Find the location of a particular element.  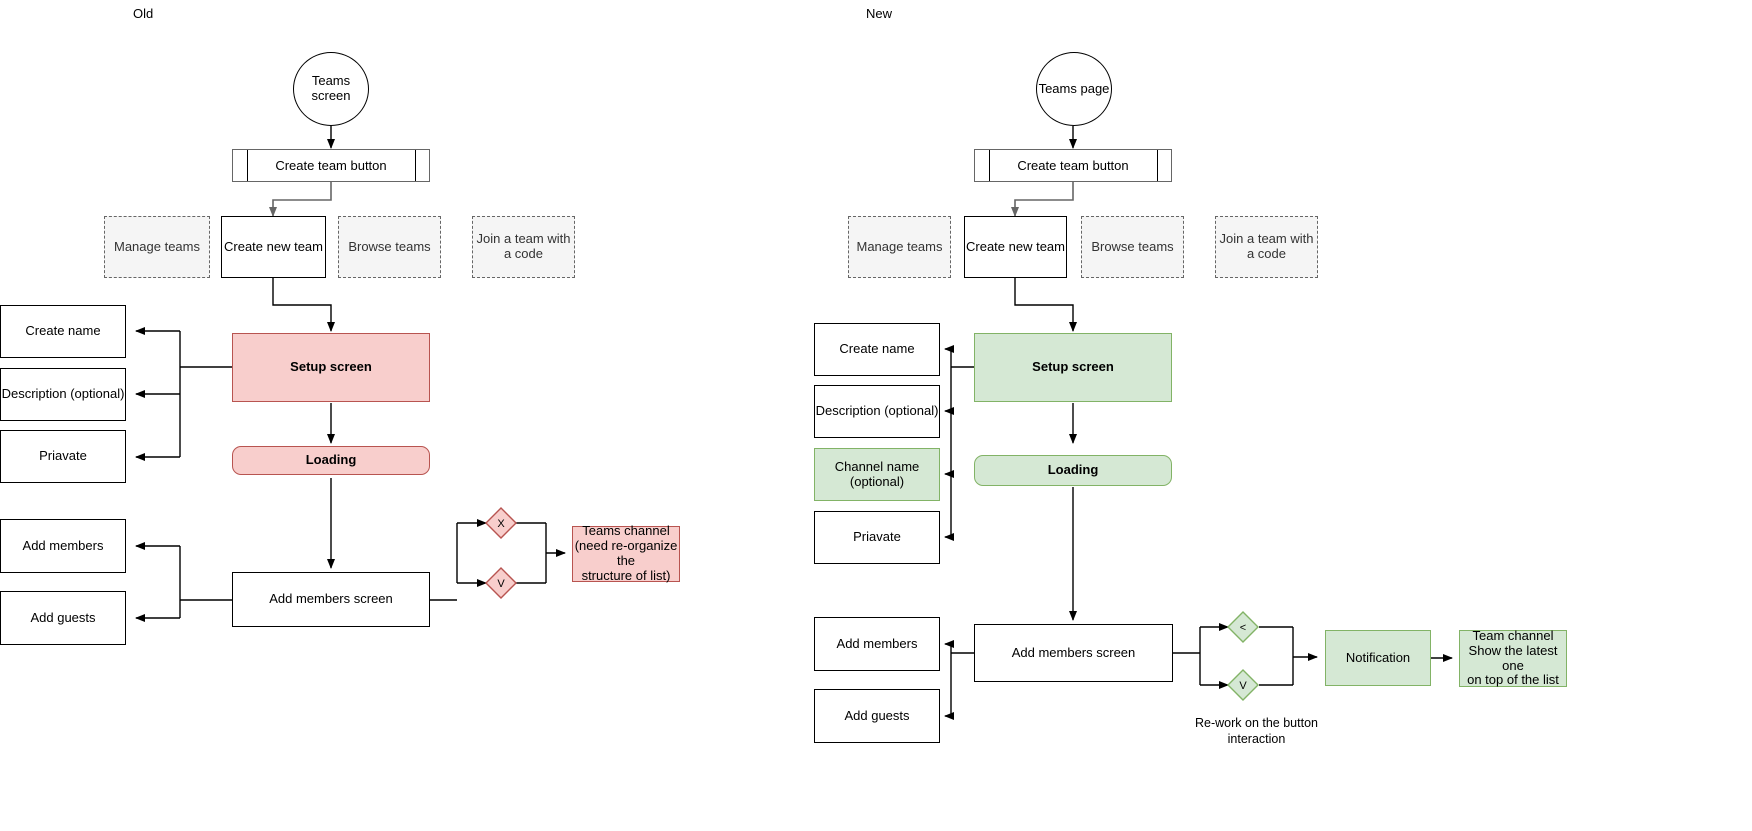

new-setup-screen-label: Setup screen is located at coordinates (1073, 367).